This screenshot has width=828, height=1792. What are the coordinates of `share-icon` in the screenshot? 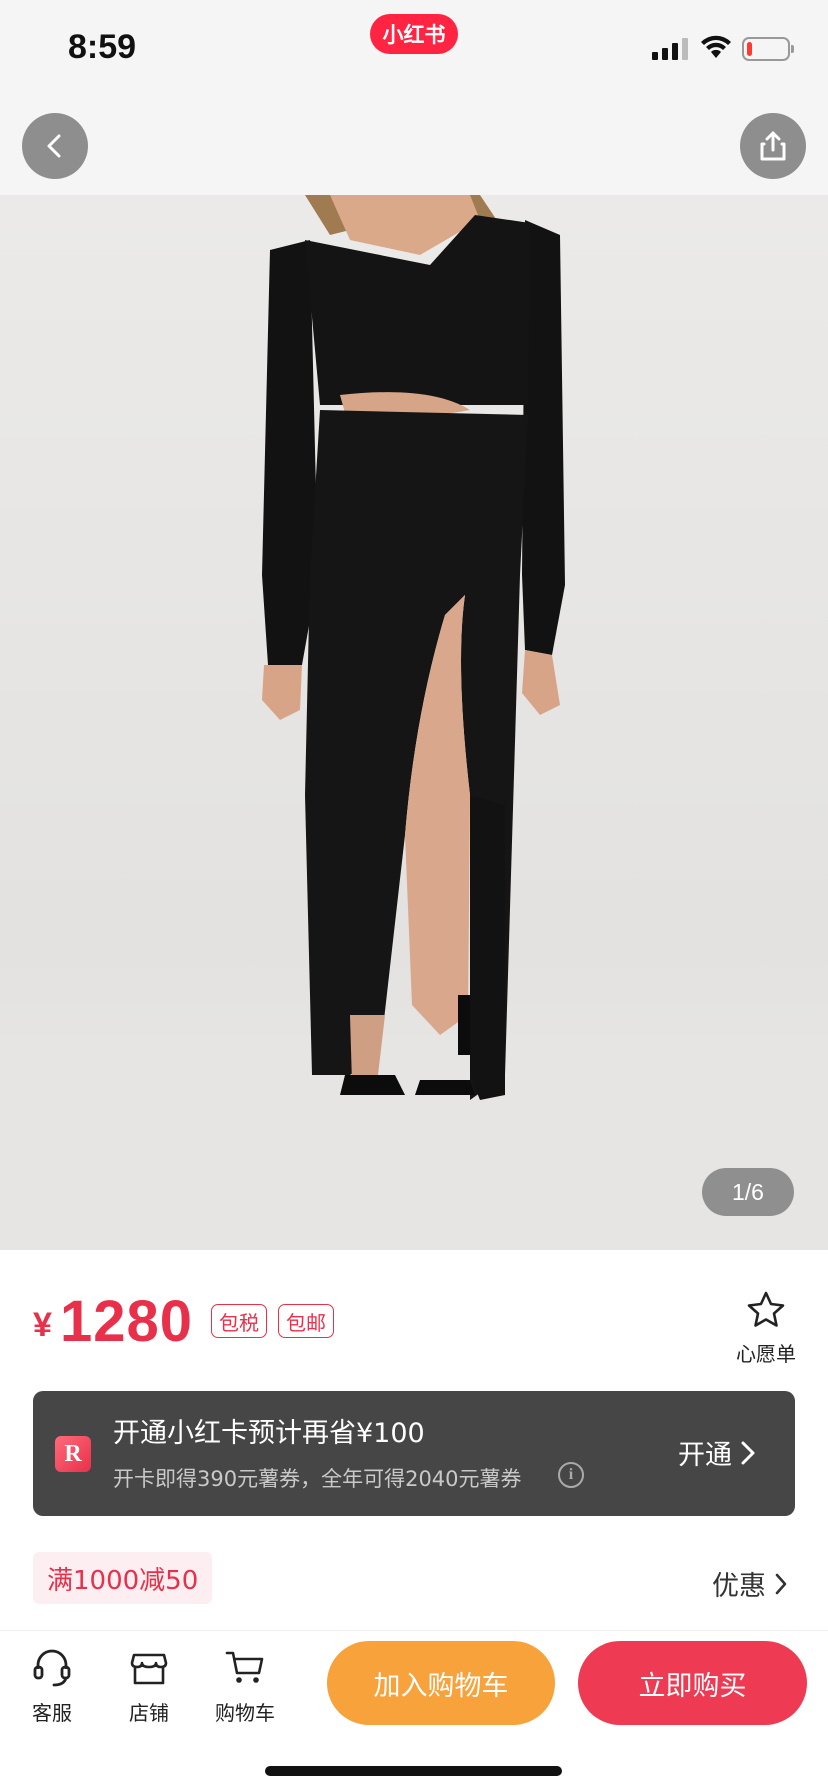 It's located at (773, 146).